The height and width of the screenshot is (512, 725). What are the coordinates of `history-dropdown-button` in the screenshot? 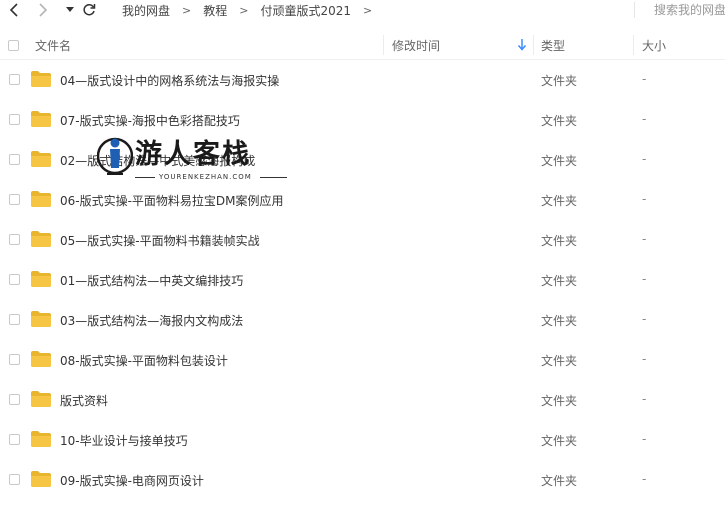 It's located at (70, 10).